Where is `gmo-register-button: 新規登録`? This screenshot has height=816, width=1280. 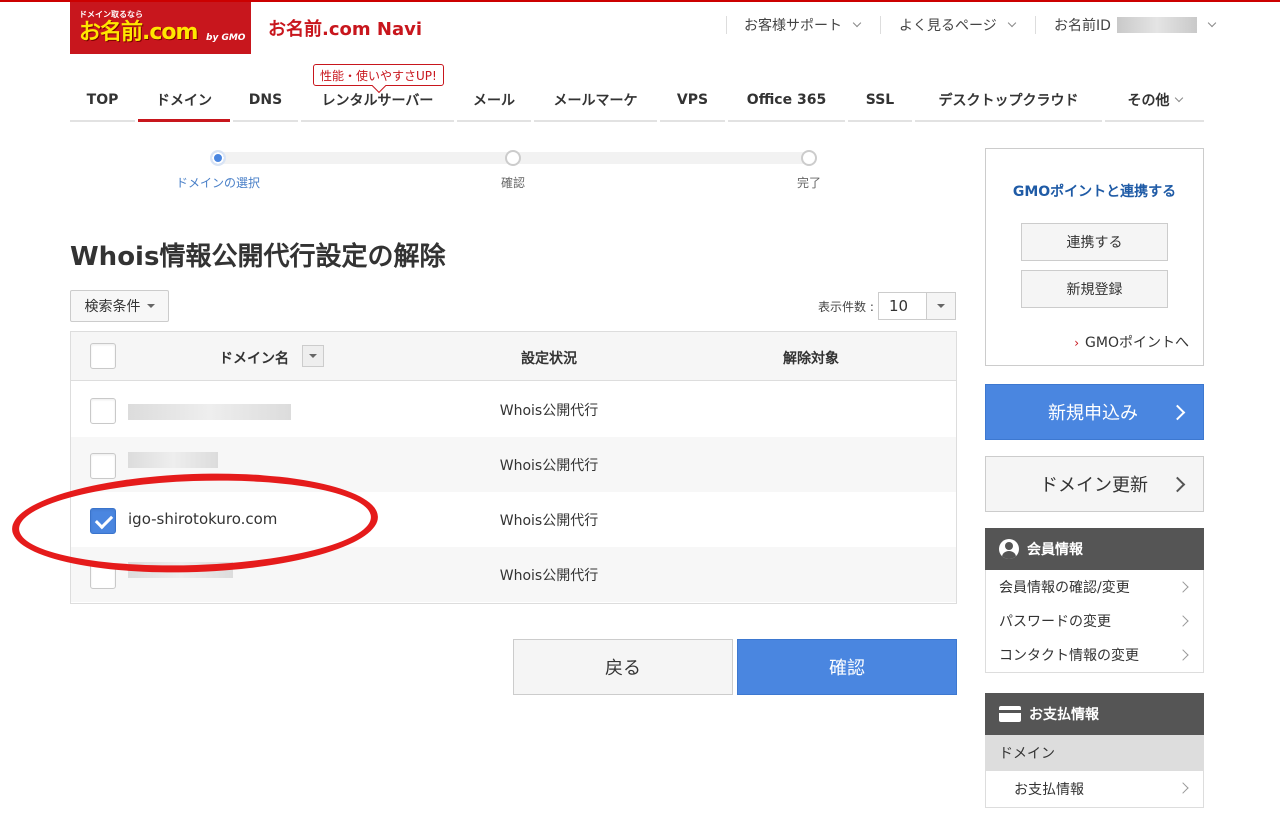
gmo-register-button: 新規登録 is located at coordinates (1094, 289).